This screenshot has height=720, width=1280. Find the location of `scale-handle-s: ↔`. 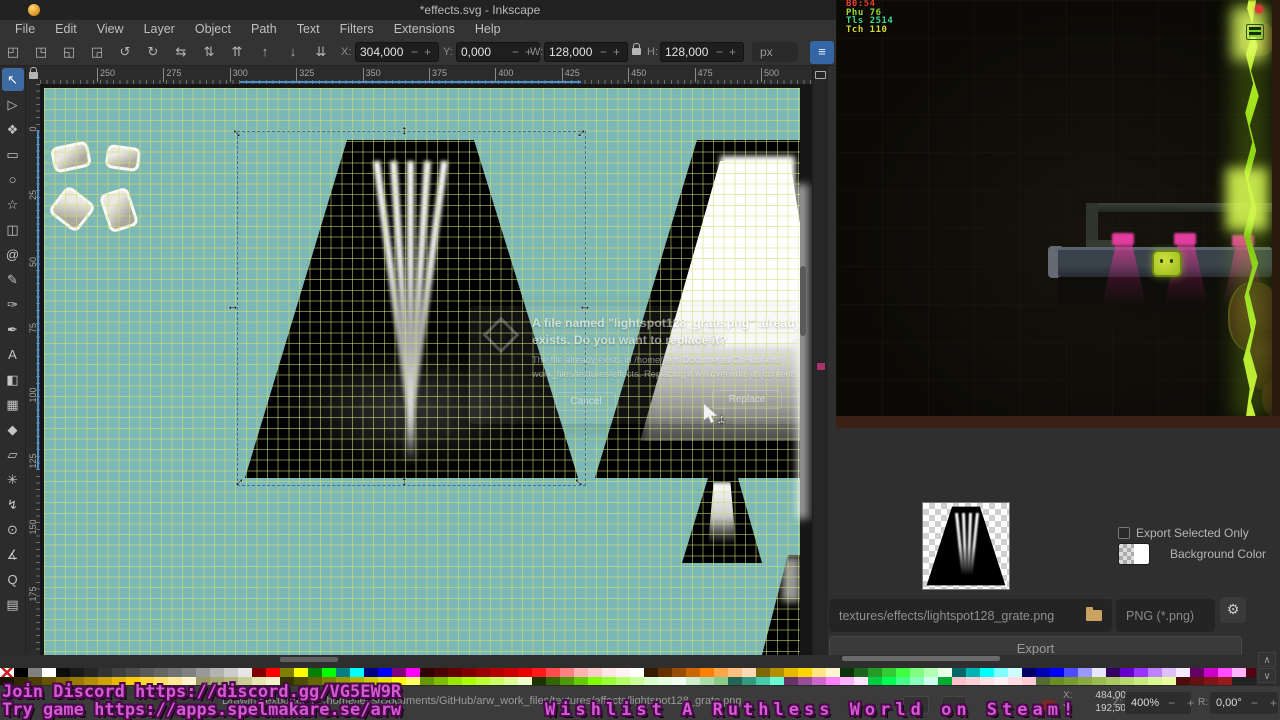

scale-handle-s: ↔ is located at coordinates (406, 482).